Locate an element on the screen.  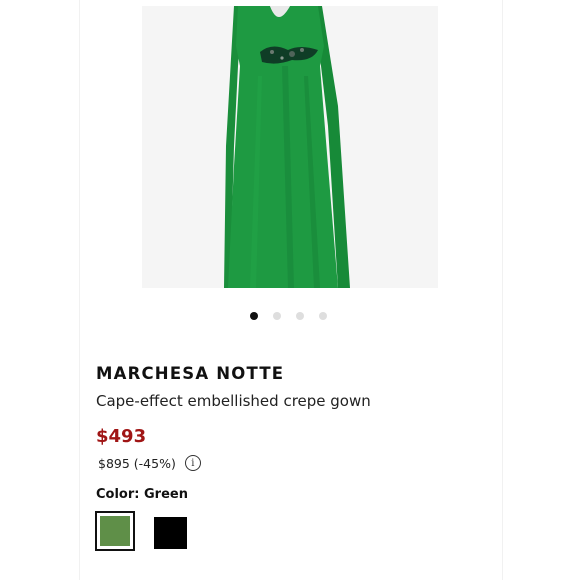
original-price-row: $895 (-45%) i is located at coordinates (149, 463).